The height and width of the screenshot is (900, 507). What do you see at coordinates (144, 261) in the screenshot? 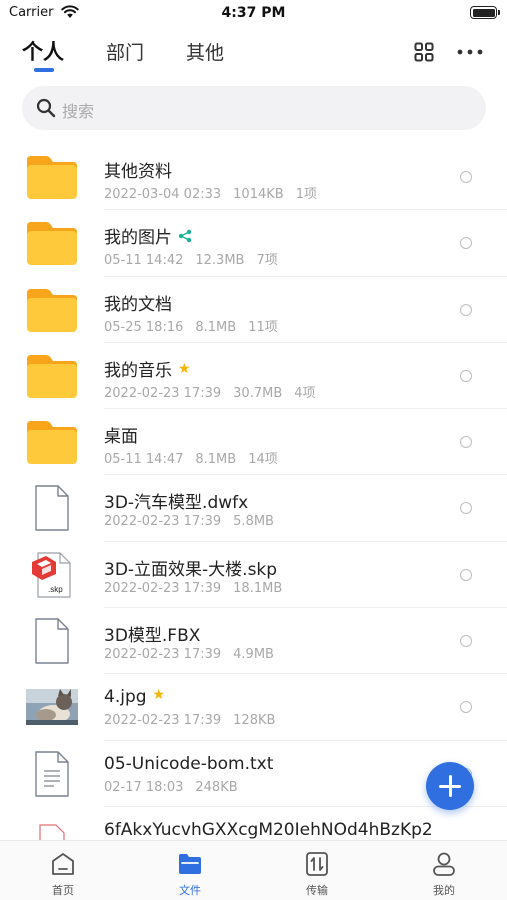
I see `file-meta-item: 05-11 14:42` at bounding box center [144, 261].